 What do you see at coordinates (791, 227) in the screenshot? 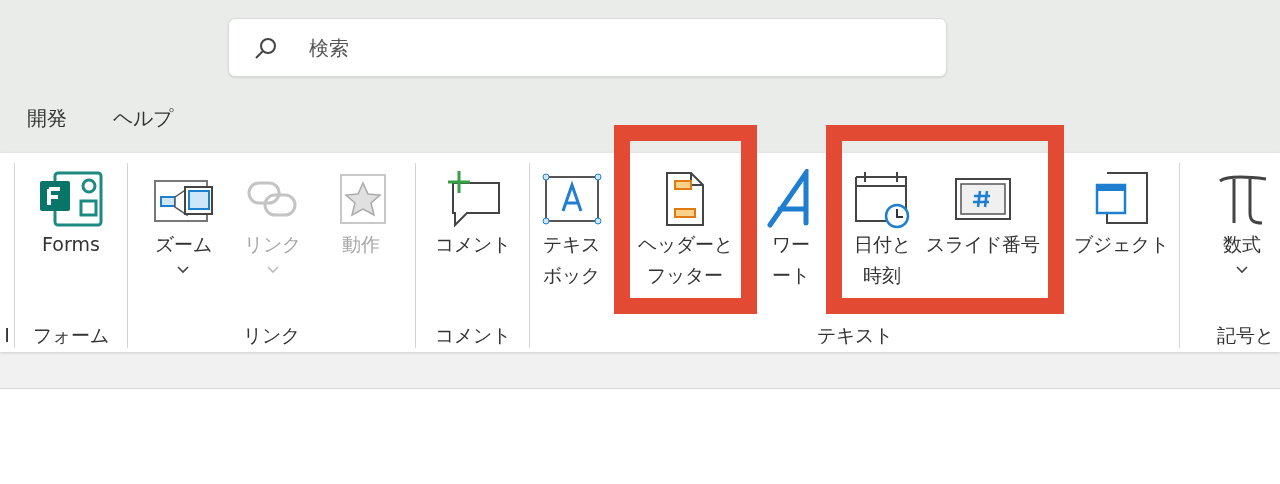
I see `ribbon-button: ワー ート` at bounding box center [791, 227].